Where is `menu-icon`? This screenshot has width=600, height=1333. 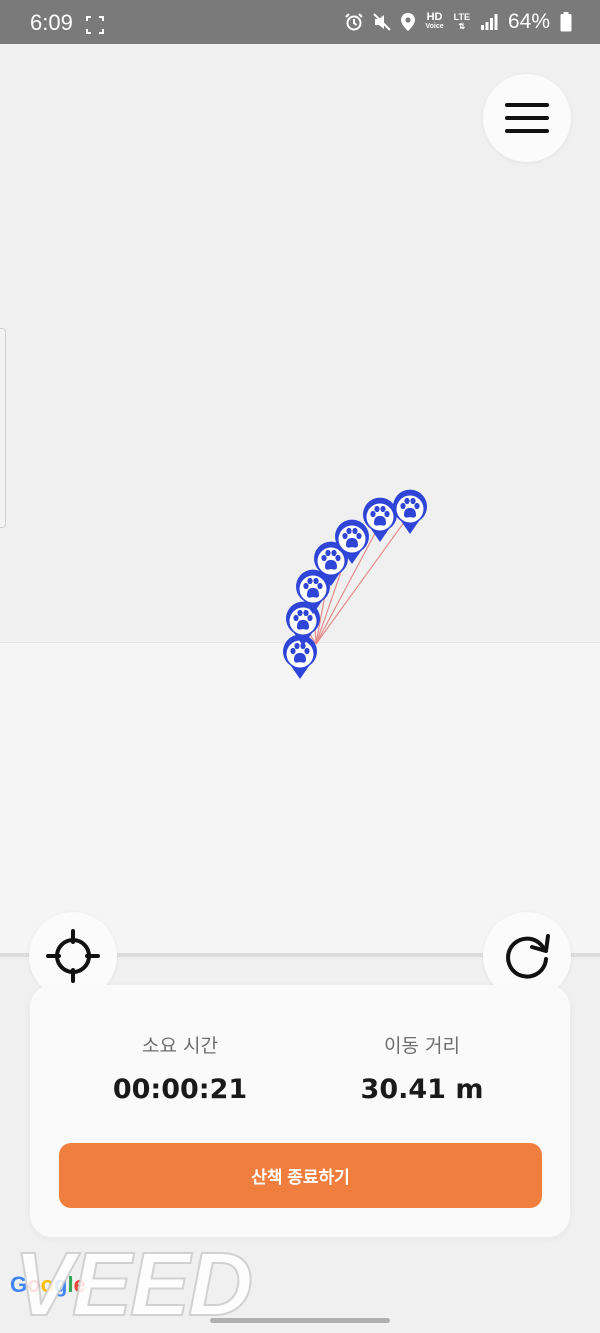 menu-icon is located at coordinates (527, 118).